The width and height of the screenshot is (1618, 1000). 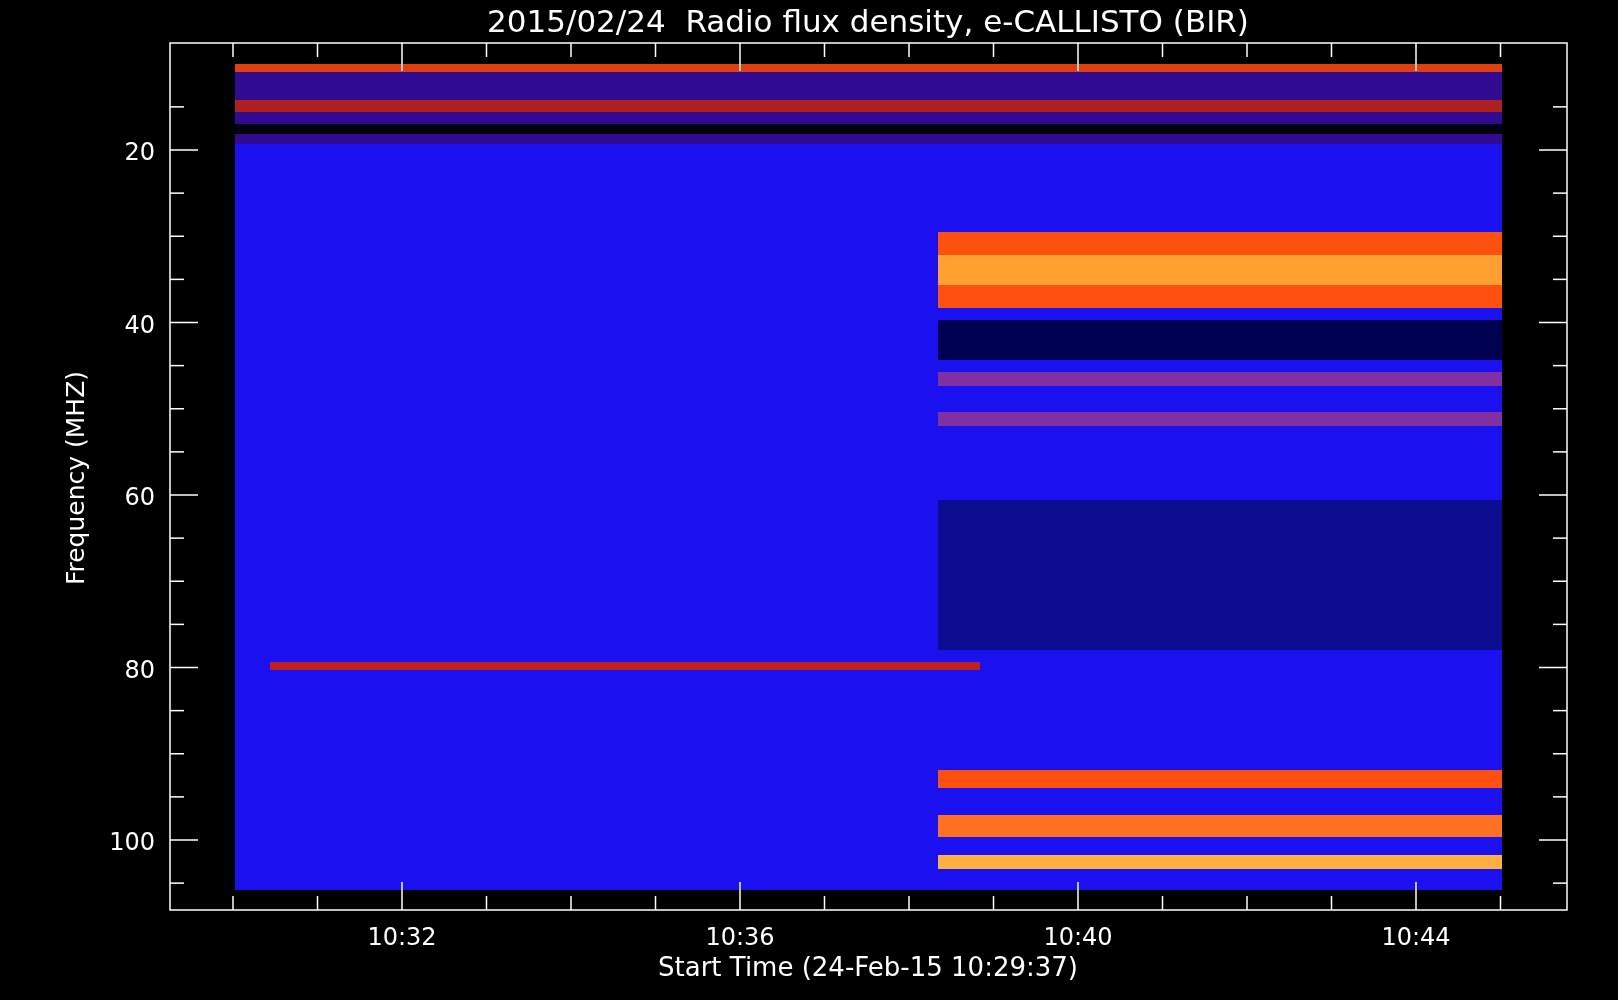 What do you see at coordinates (139, 152) in the screenshot?
I see `y-tick-label: 20` at bounding box center [139, 152].